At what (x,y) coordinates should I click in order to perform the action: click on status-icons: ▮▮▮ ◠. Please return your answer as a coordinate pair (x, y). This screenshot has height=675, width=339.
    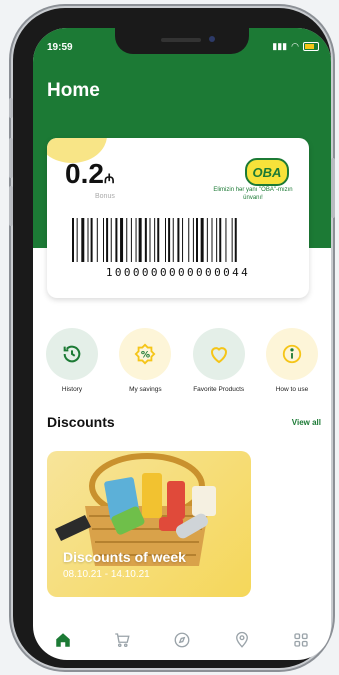
    Looking at the image, I should click on (295, 46).